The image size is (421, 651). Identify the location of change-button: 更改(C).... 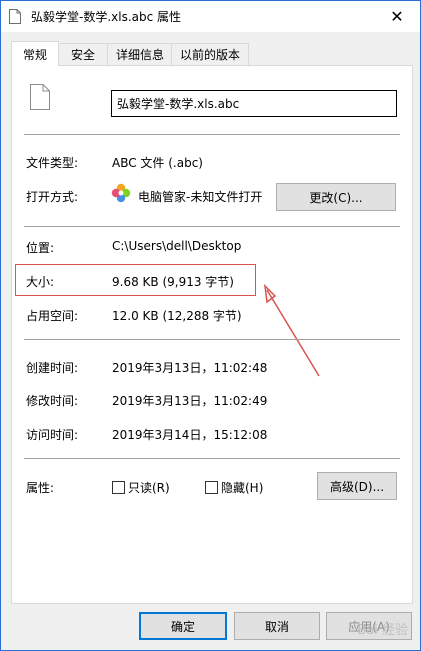
(336, 197).